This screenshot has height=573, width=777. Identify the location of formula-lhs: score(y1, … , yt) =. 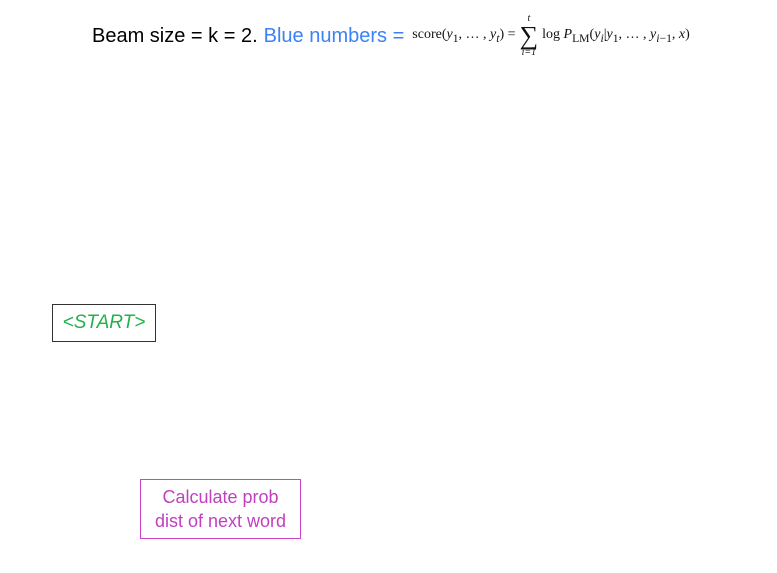
(464, 36).